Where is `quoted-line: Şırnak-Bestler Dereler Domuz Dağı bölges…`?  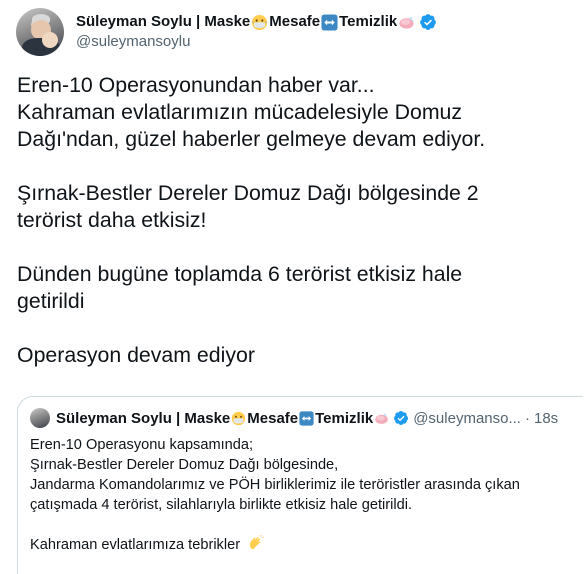 quoted-line: Şırnak-Bestler Dereler Domuz Dağı bölges… is located at coordinates (184, 465).